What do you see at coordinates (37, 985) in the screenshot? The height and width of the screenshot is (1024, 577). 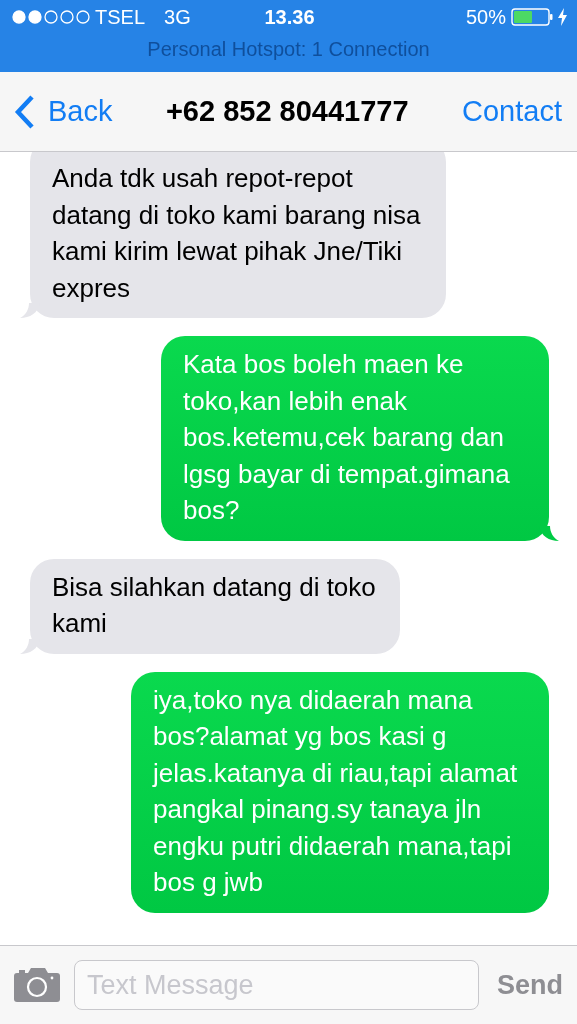 I see `camera-icon` at bounding box center [37, 985].